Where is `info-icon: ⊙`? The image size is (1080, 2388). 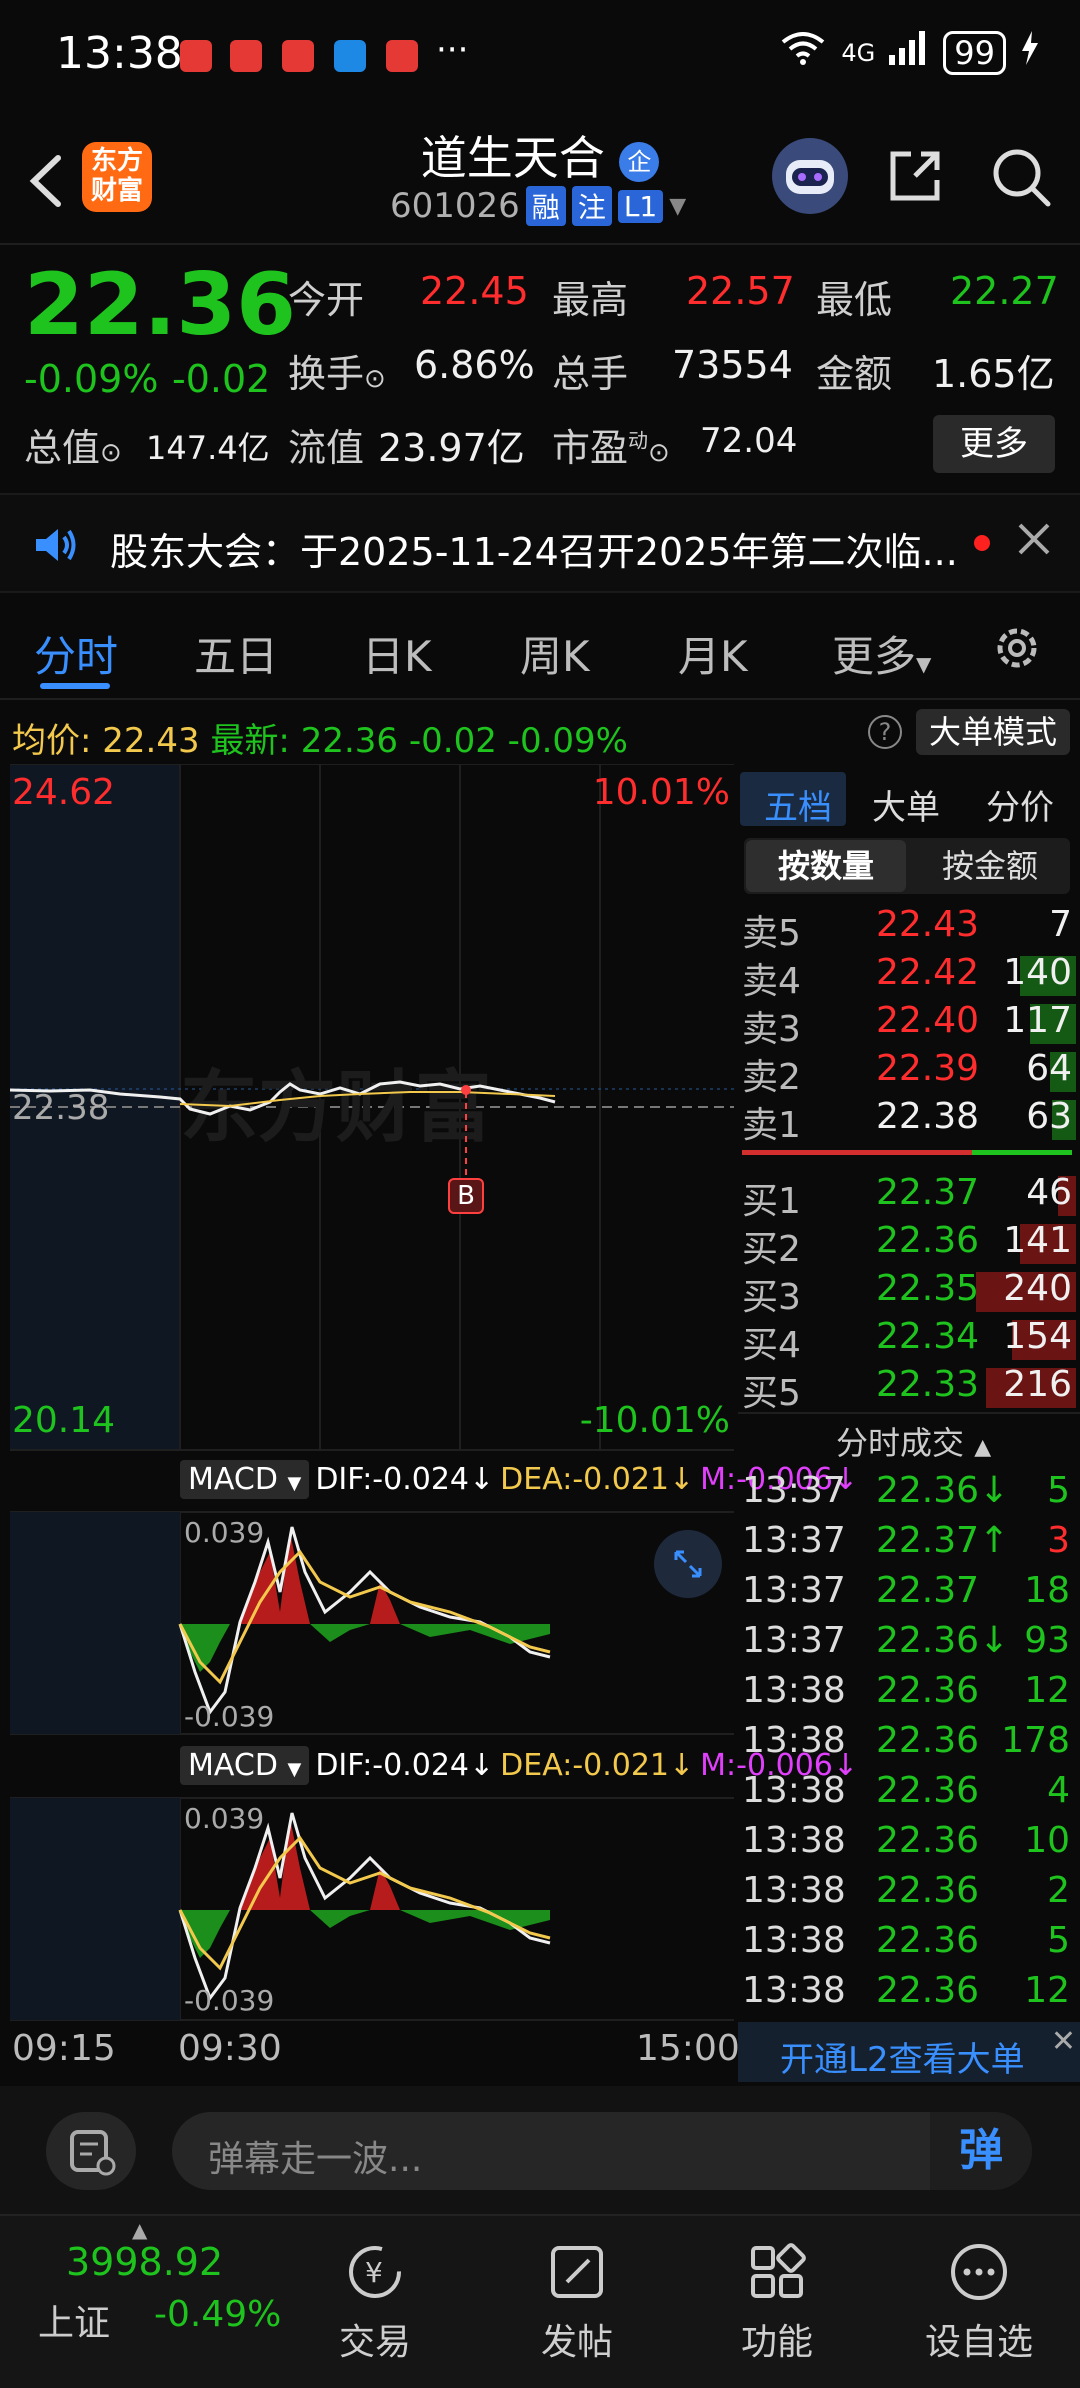 info-icon: ⊙ is located at coordinates (111, 453).